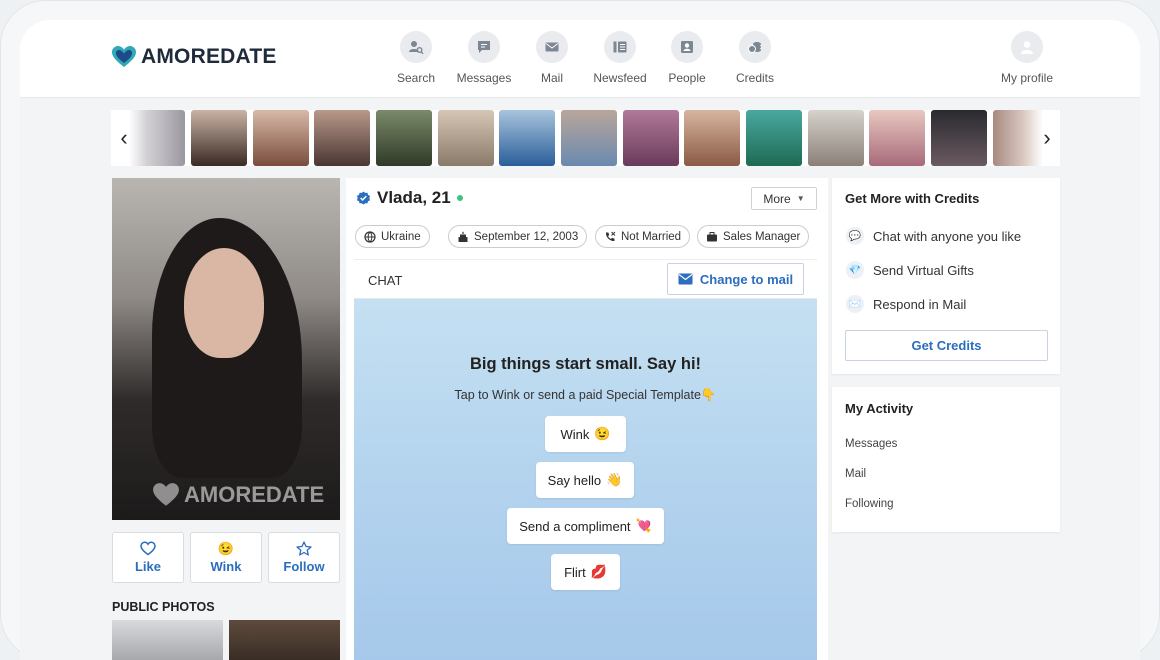 Image resolution: width=1160 pixels, height=660 pixels. What do you see at coordinates (614, 479) in the screenshot?
I see `waving-hand-icon: 👋` at bounding box center [614, 479].